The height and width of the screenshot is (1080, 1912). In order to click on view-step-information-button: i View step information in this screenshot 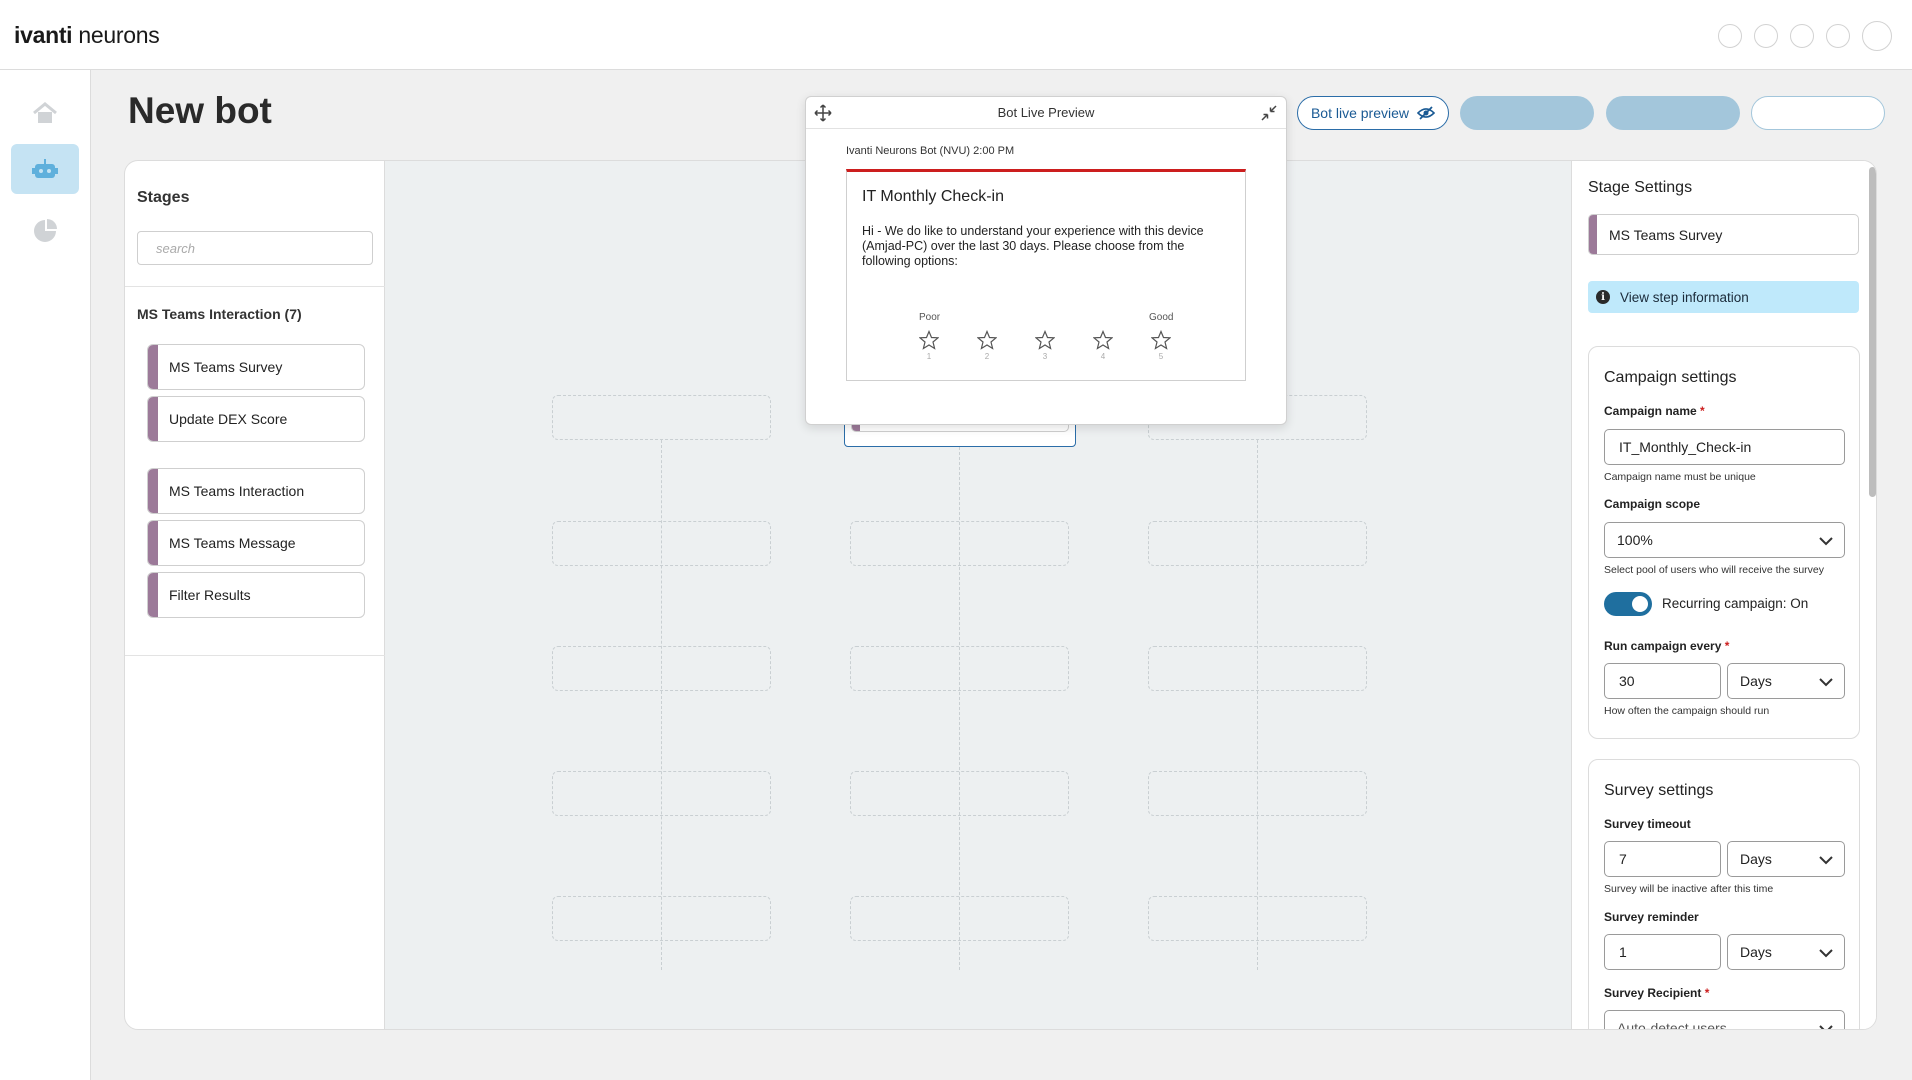, I will do `click(1723, 297)`.